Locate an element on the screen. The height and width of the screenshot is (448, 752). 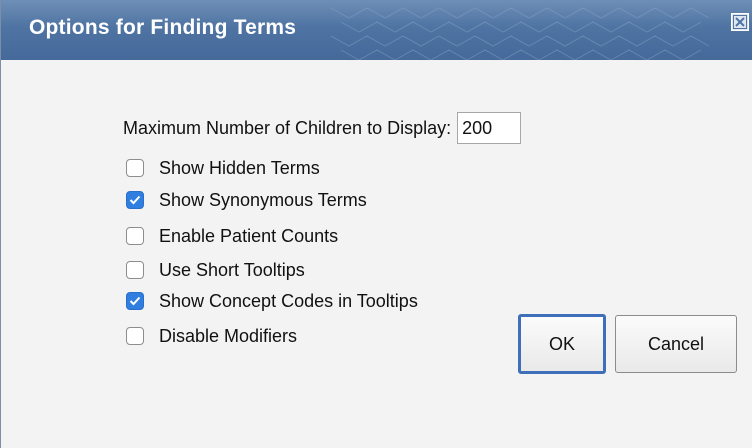
show-hidden-terms-label: Show Hidden Terms is located at coordinates (239, 167).